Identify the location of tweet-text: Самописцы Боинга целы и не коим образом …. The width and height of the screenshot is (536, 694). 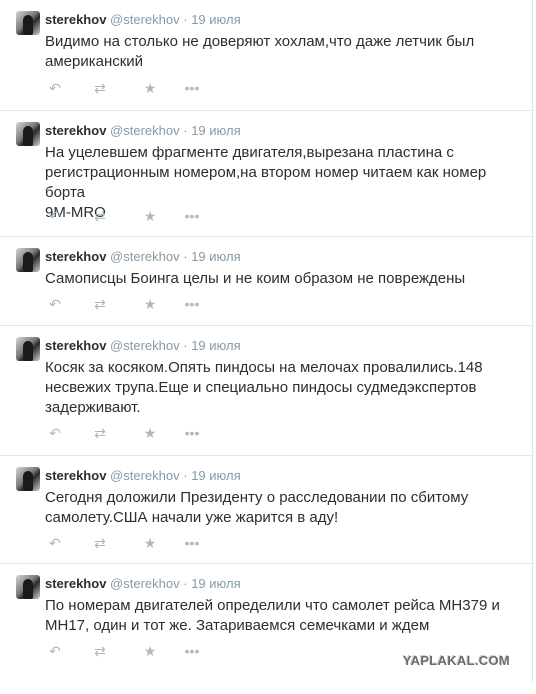
(282, 279).